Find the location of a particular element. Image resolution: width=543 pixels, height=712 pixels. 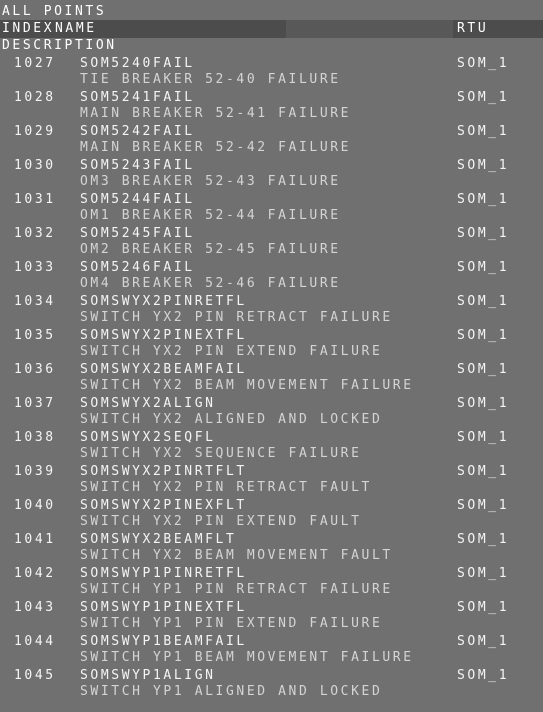

point-description: SWITCH YX2 ALIGNED AND LOCKED is located at coordinates (231, 419).